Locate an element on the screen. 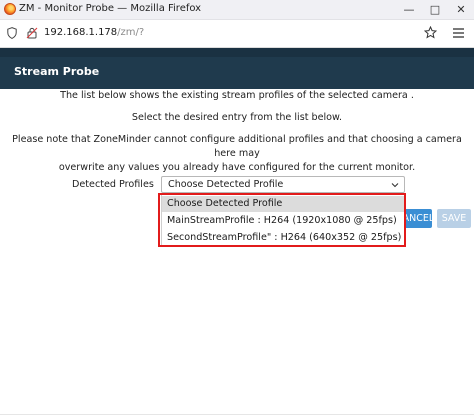 This screenshot has height=420, width=474. menu-icon is located at coordinates (458, 33).